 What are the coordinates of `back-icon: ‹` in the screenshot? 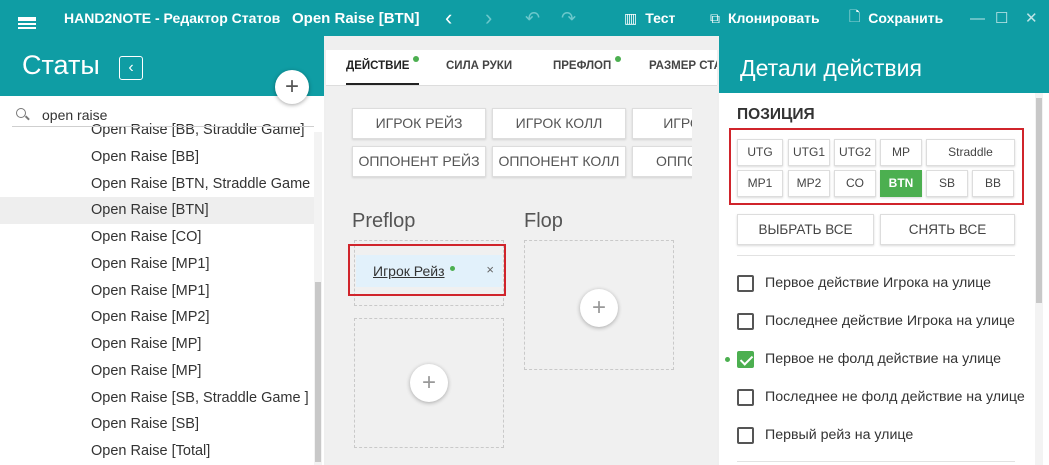 It's located at (448, 18).